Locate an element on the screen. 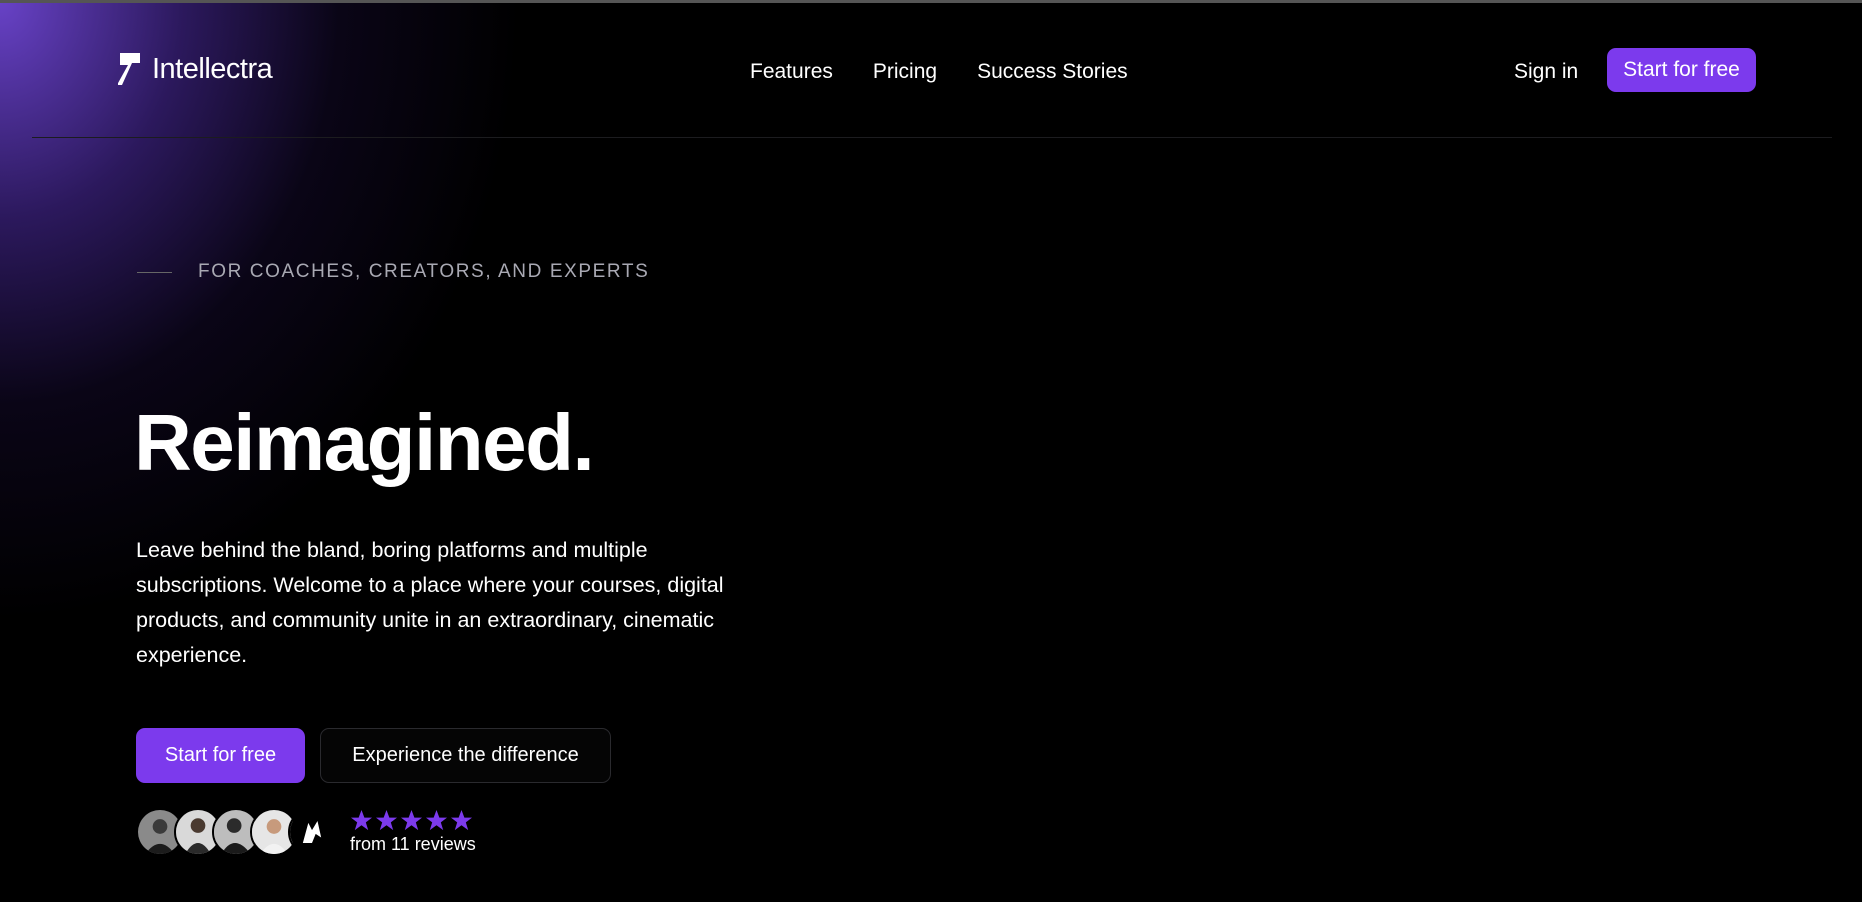 The image size is (1862, 902). nav-item-pricing: Pricing is located at coordinates (905, 72).